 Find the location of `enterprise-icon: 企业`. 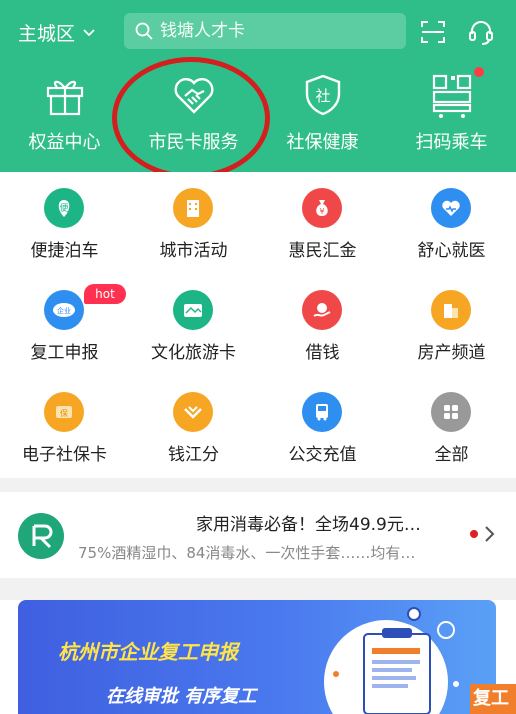

enterprise-icon: 企业 is located at coordinates (64, 310).